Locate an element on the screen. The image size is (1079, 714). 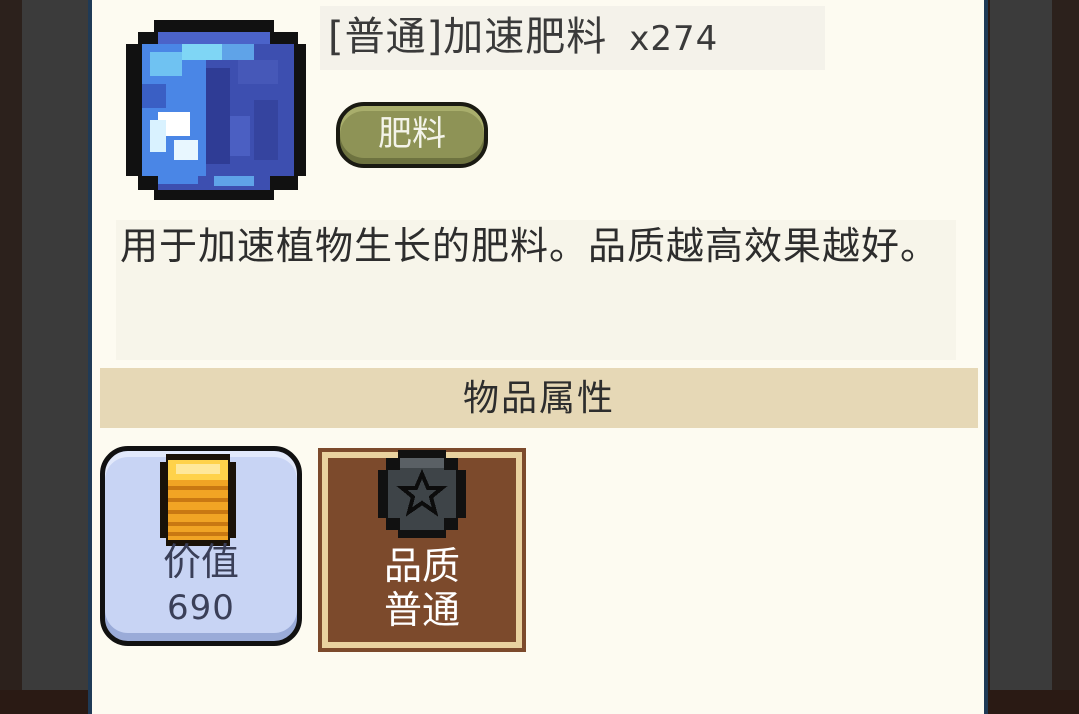
category-tag-label: 肥料 is located at coordinates (412, 134).